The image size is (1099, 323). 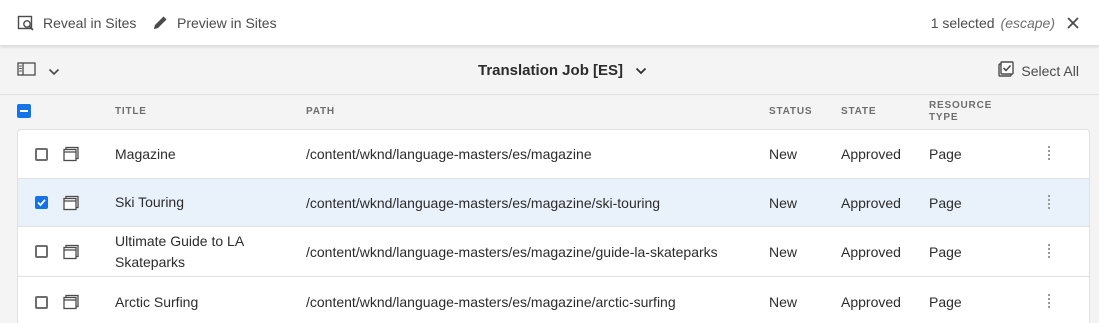 What do you see at coordinates (962, 23) in the screenshot?
I see `selection-count: 1 selected` at bounding box center [962, 23].